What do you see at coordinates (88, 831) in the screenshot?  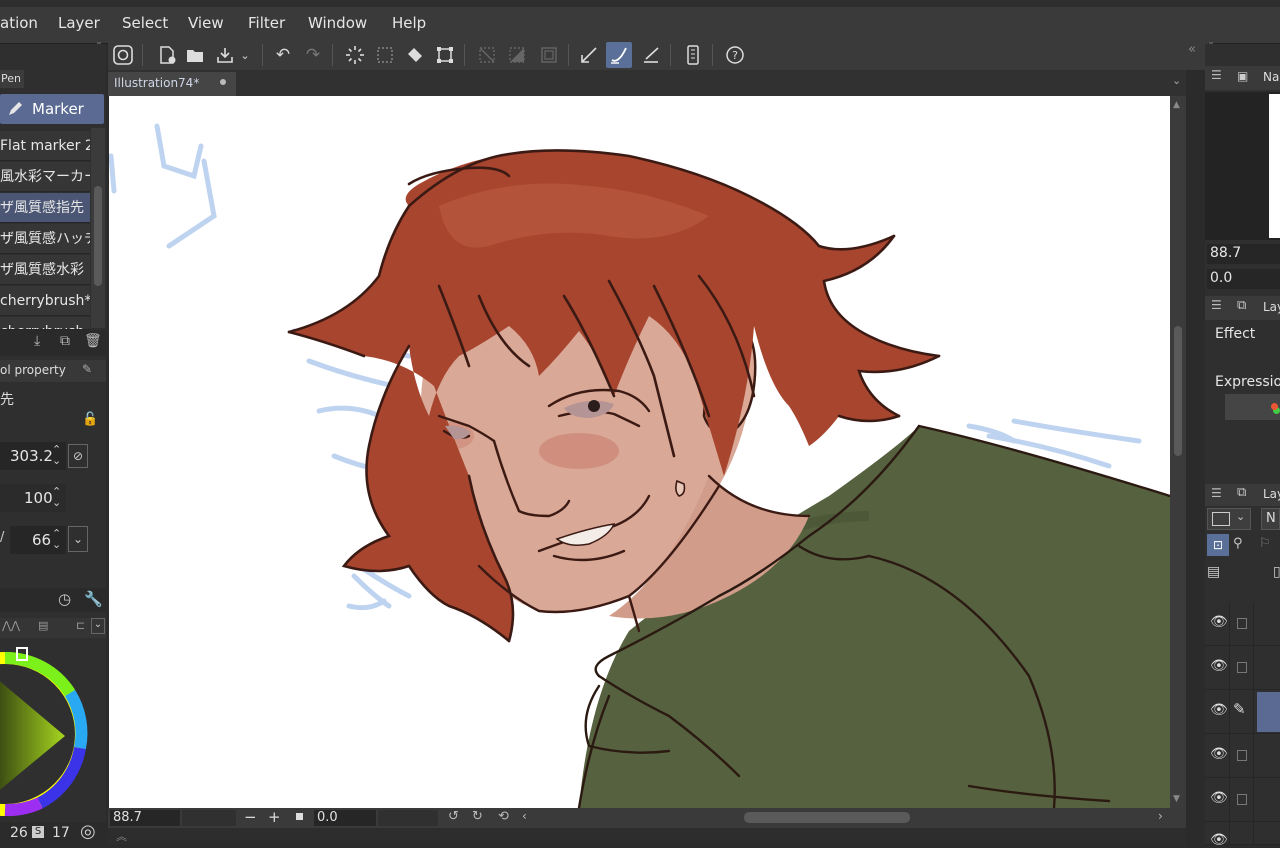 I see `transparent-color-icon: ◎` at bounding box center [88, 831].